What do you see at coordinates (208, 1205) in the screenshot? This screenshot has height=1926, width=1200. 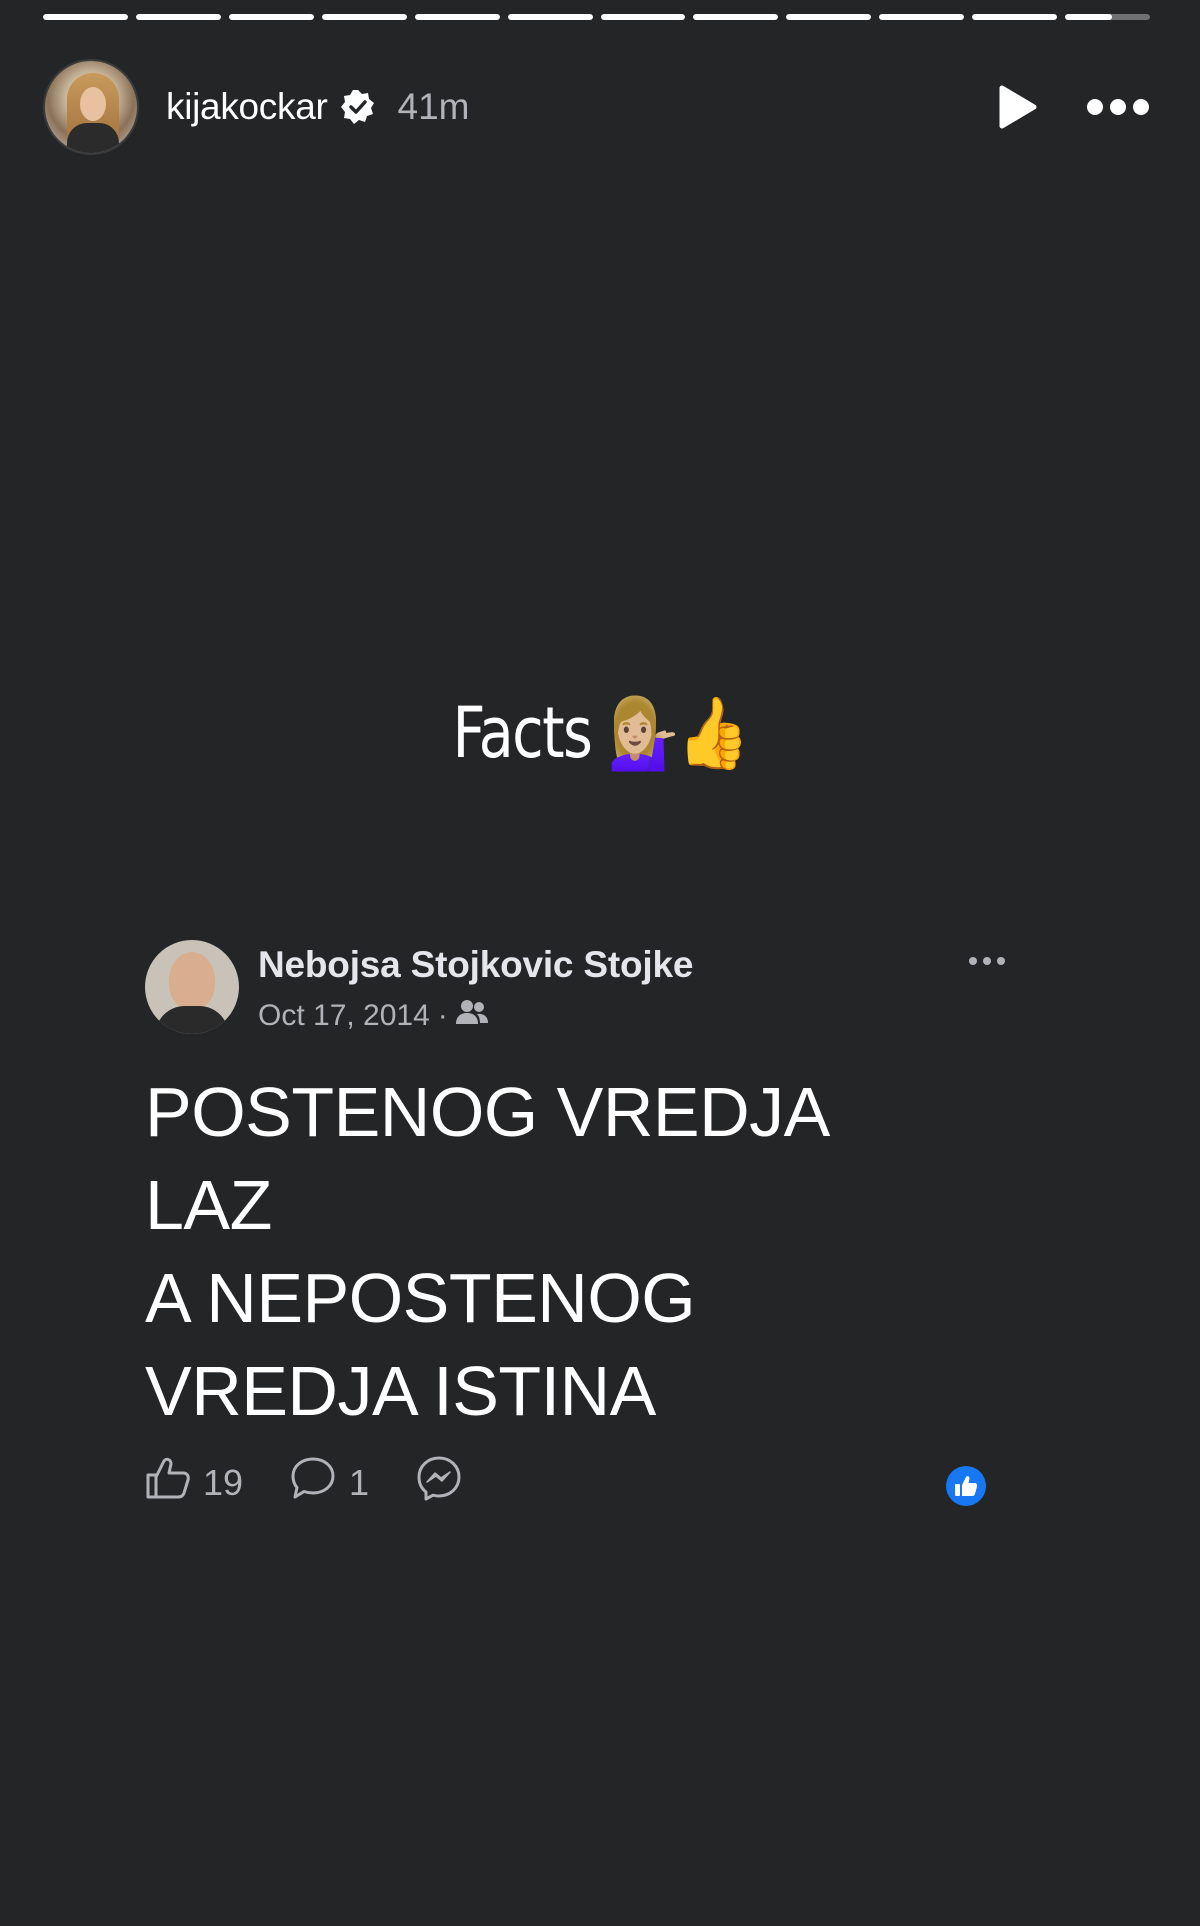 I see `post-text-line: LAZ` at bounding box center [208, 1205].